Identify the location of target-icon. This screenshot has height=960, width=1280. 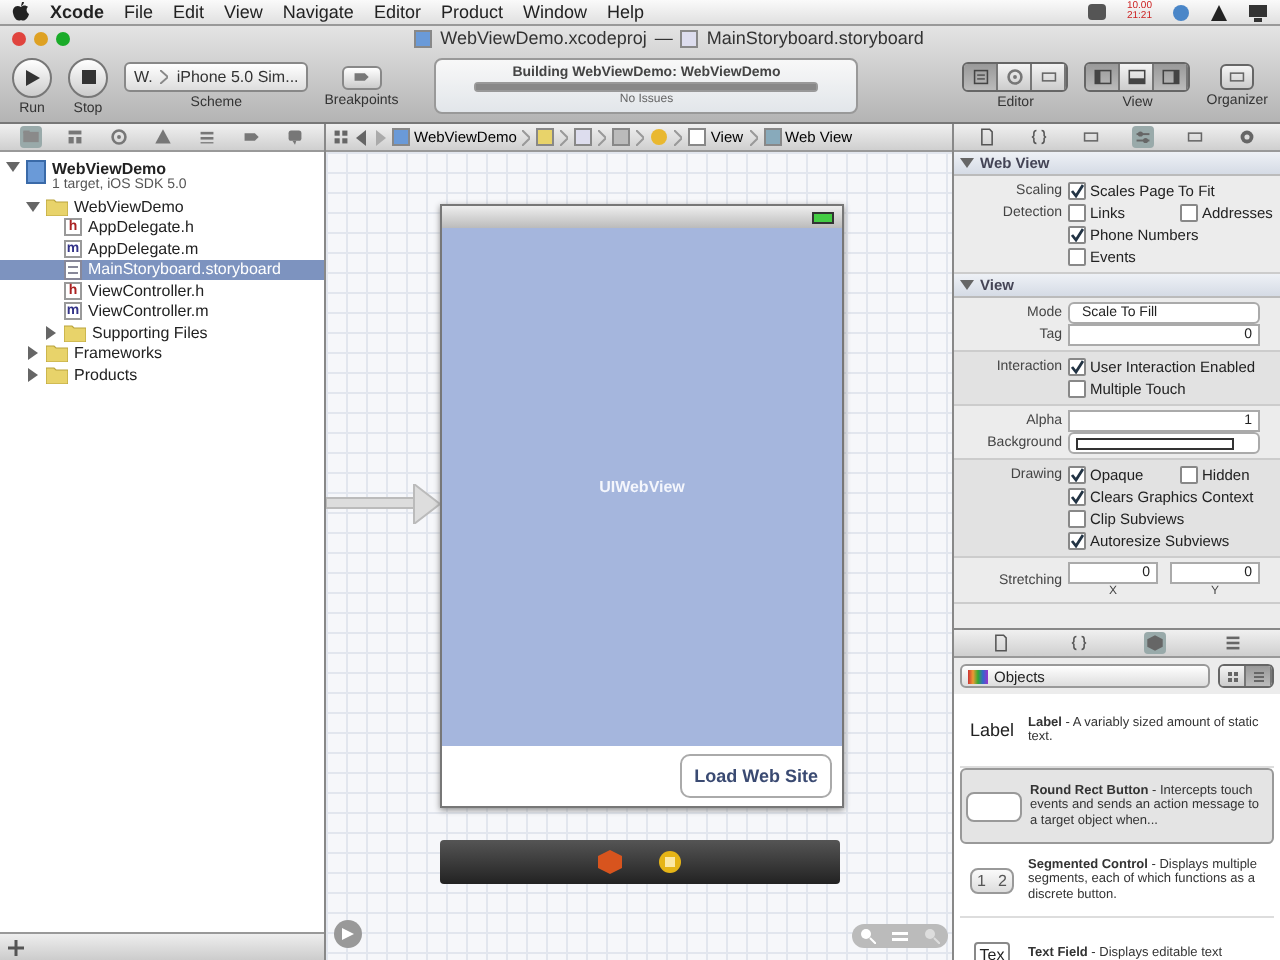
(118, 137).